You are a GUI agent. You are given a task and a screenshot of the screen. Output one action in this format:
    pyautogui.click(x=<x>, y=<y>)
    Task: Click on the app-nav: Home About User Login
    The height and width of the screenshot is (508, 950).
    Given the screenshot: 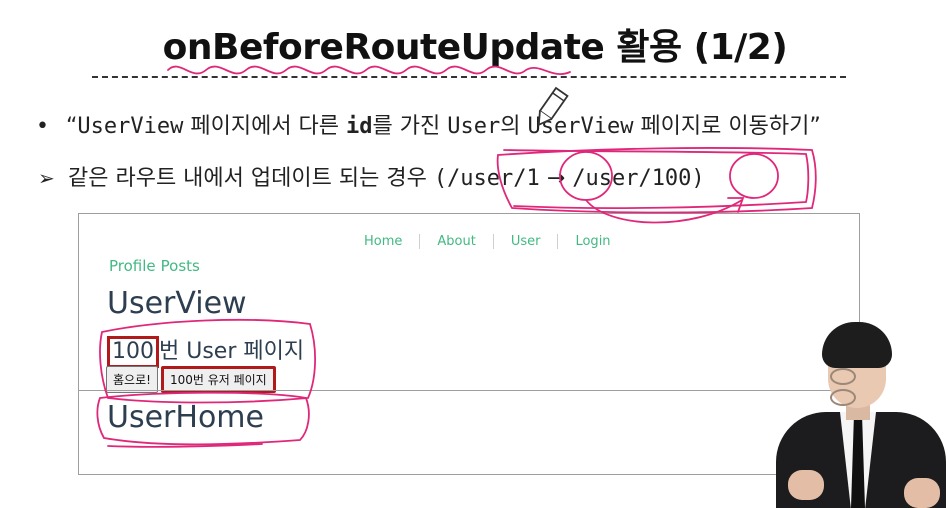 What is the action you would take?
    pyautogui.click(x=487, y=241)
    